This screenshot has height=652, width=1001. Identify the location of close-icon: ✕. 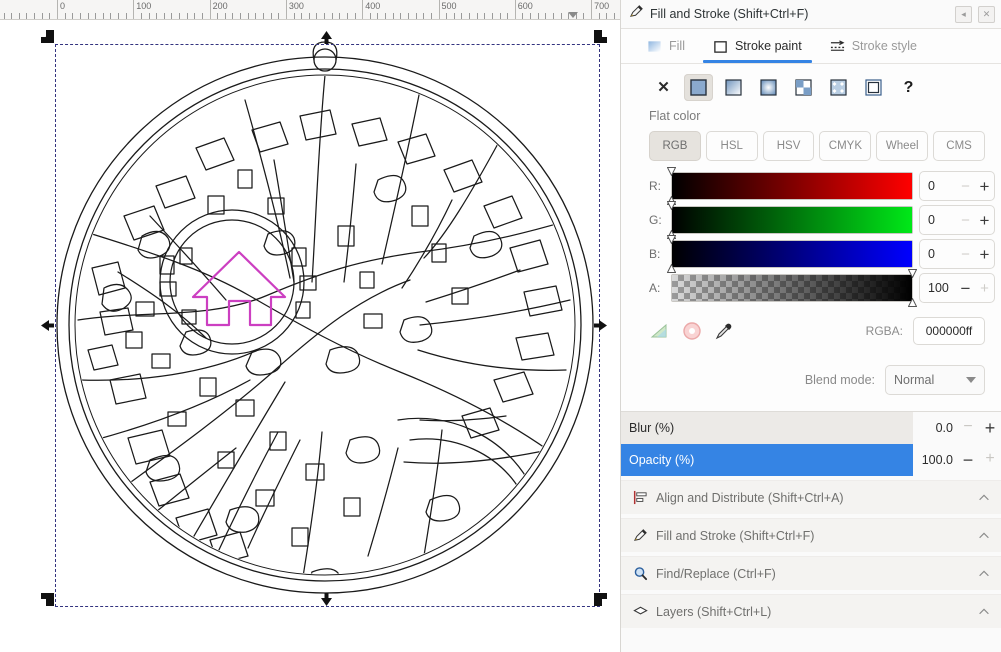
(986, 14).